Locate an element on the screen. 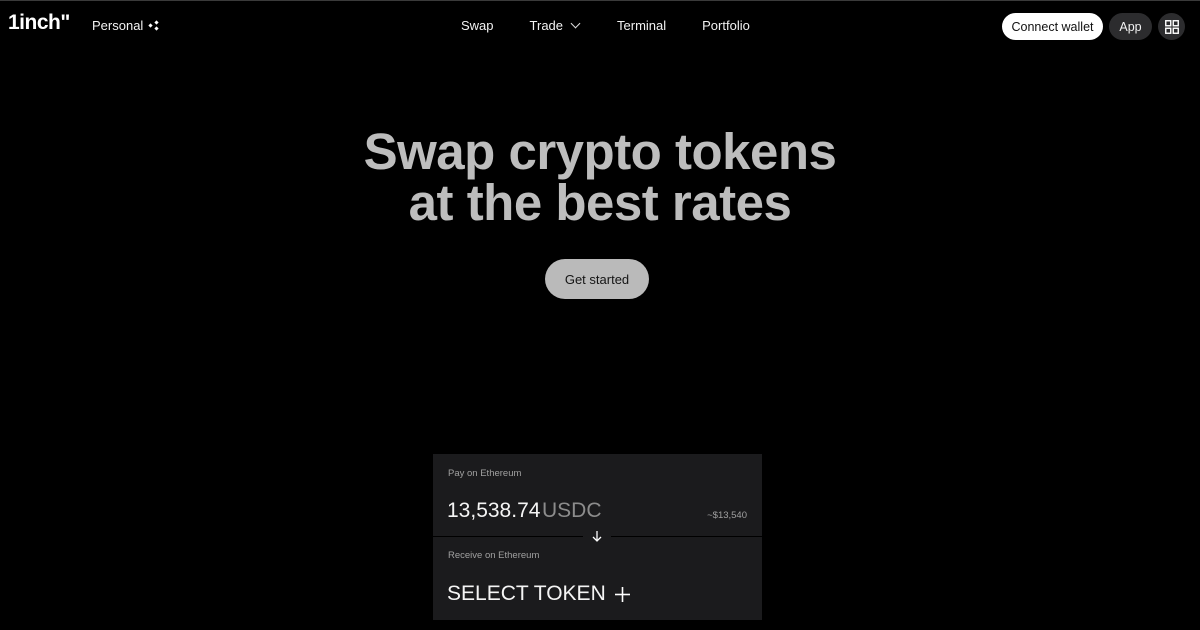 This screenshot has width=1200, height=630. chevron-down-icon is located at coordinates (575, 23).